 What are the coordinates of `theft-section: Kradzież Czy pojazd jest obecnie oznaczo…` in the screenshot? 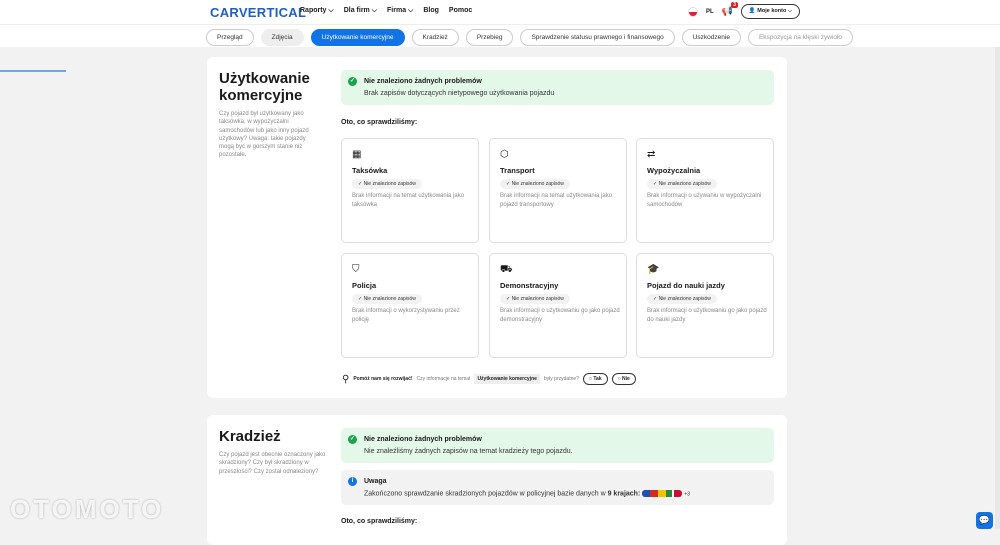 It's located at (497, 480).